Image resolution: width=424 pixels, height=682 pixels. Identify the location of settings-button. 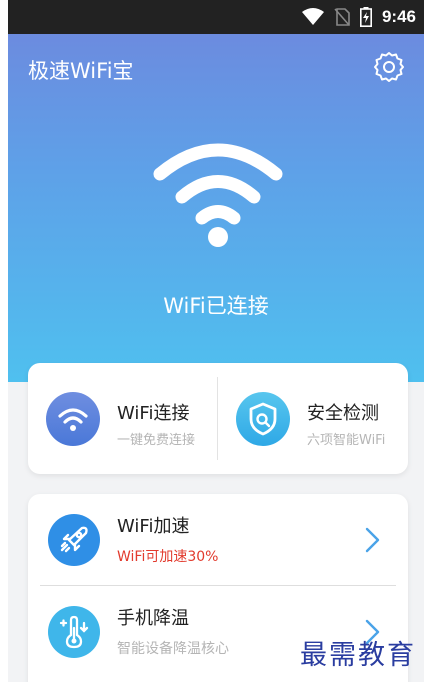
(389, 67).